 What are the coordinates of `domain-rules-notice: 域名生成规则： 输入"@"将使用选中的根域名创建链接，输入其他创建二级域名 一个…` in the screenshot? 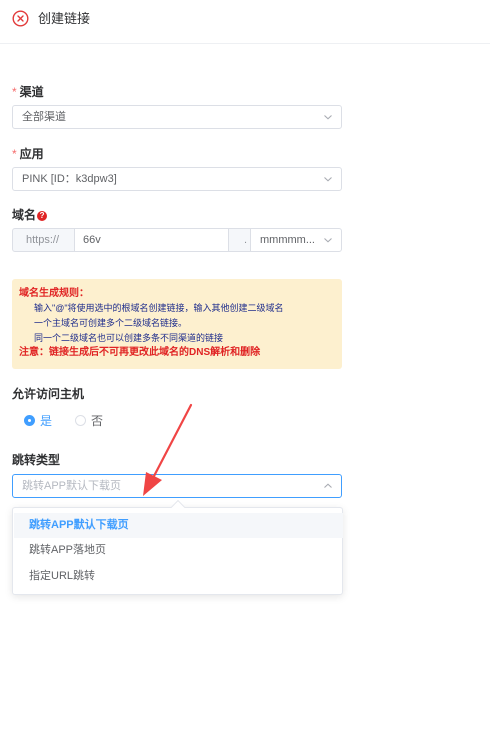 It's located at (177, 324).